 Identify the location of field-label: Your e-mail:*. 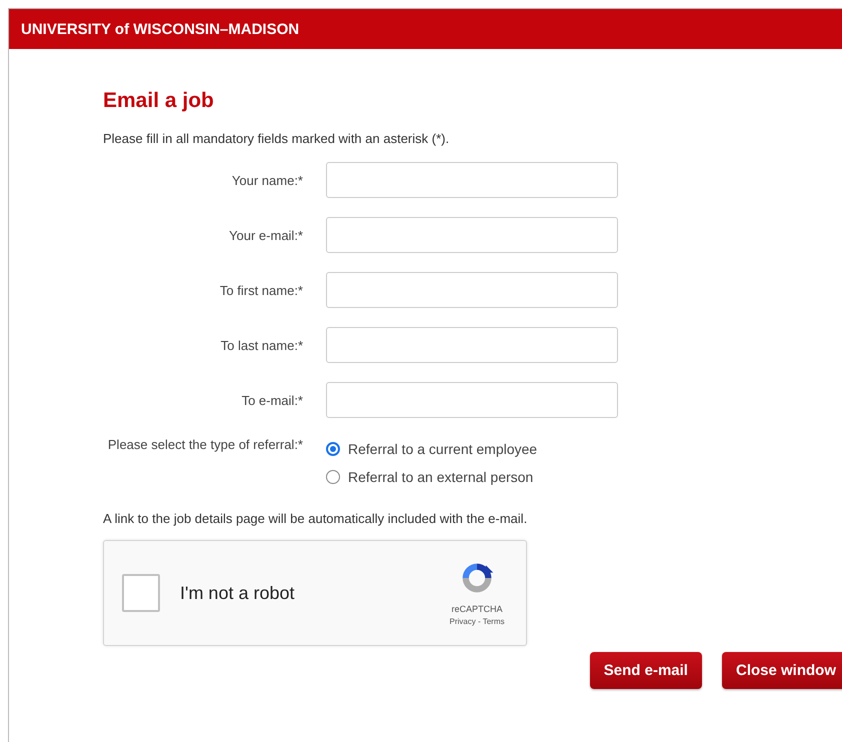
(265, 235).